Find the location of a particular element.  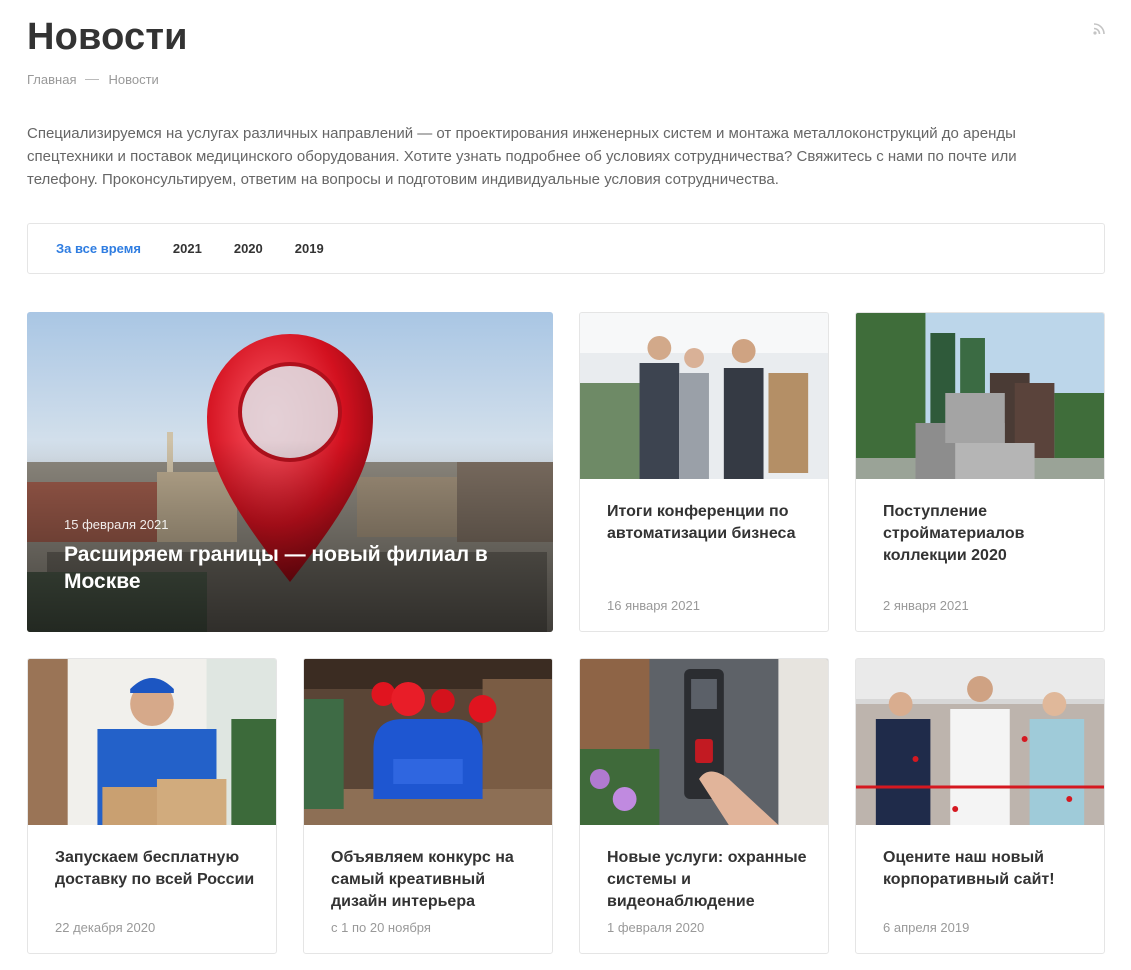

year-filter-bar: За все время 2021 2020 2019 is located at coordinates (566, 248).